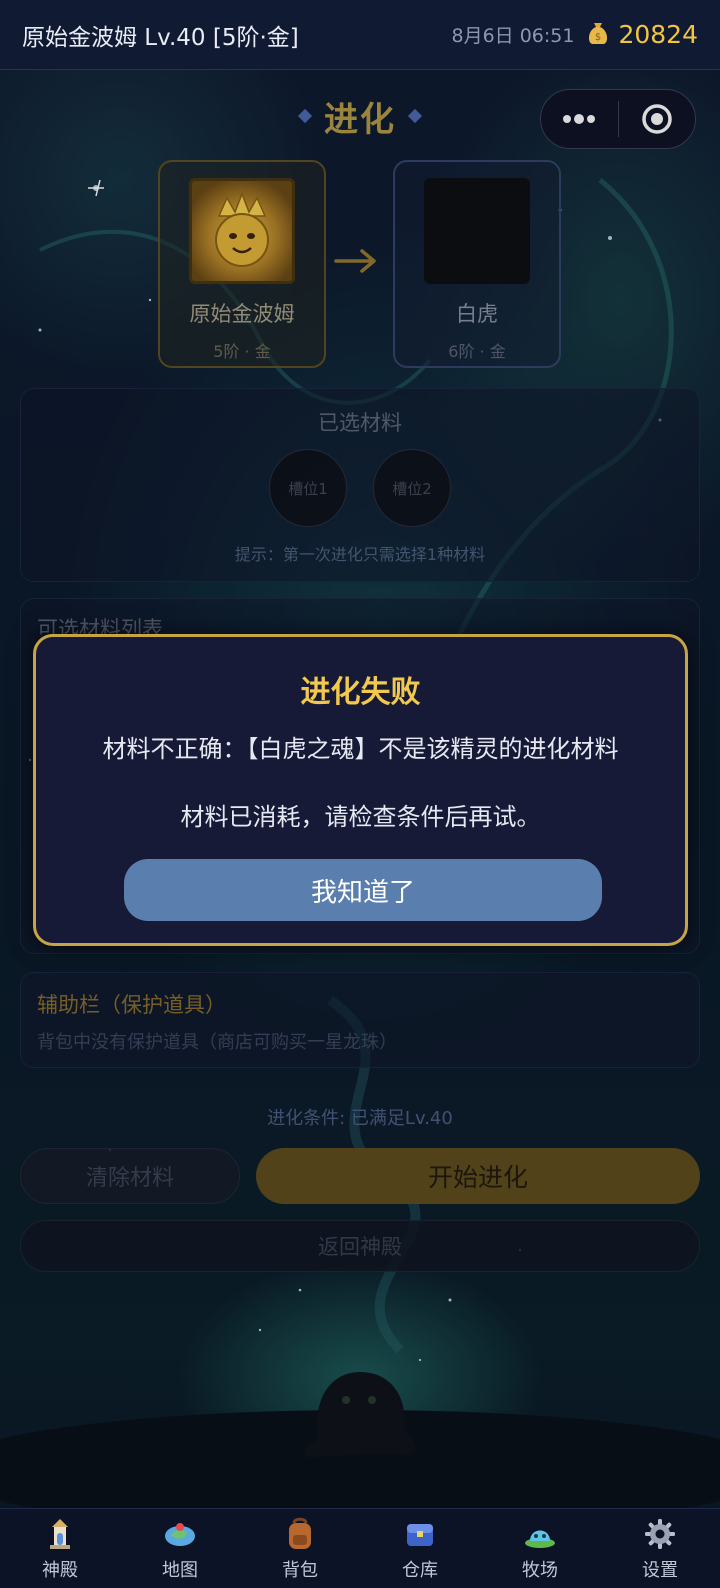  Describe the element at coordinates (300, 1534) in the screenshot. I see `backpack-icon` at that location.